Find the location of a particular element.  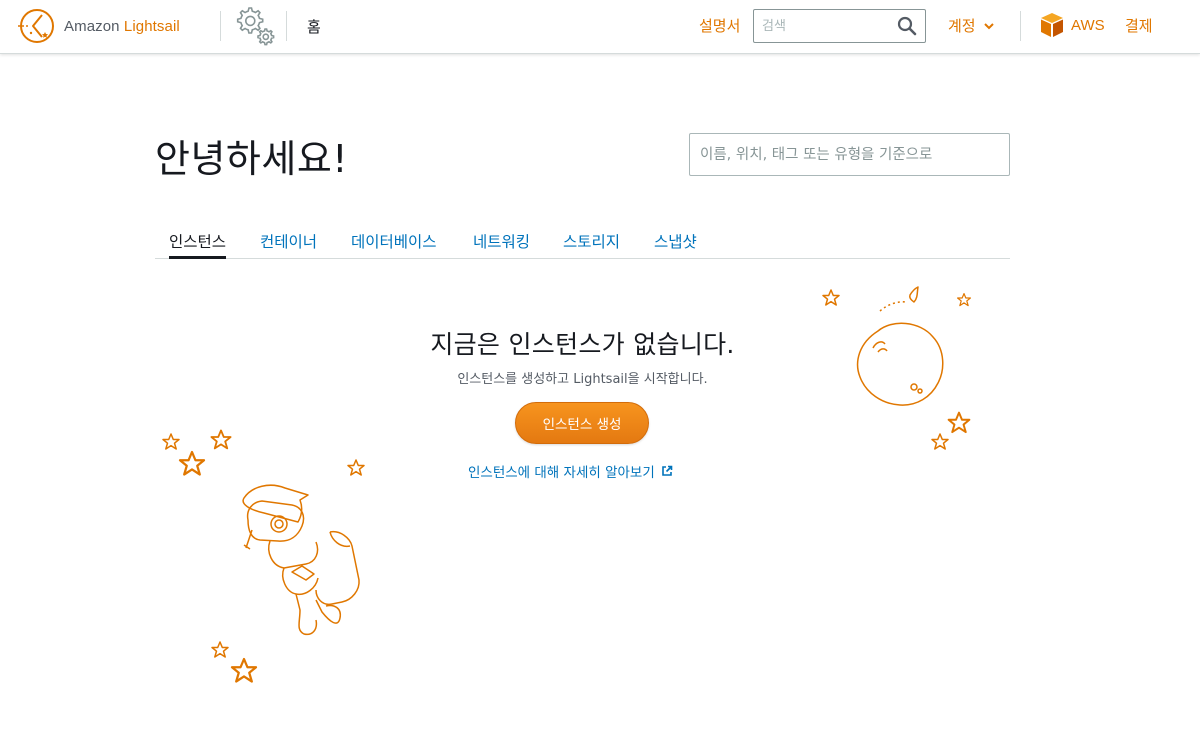

page-title: 안녕하세요! is located at coordinates (252, 159).